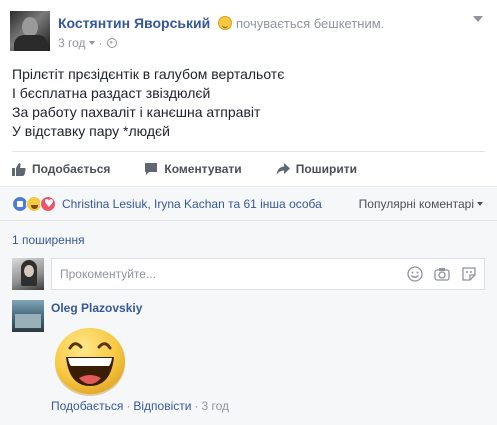  I want to click on comment-actions: Подобається · Відповісти · 3 год, so click(140, 406).